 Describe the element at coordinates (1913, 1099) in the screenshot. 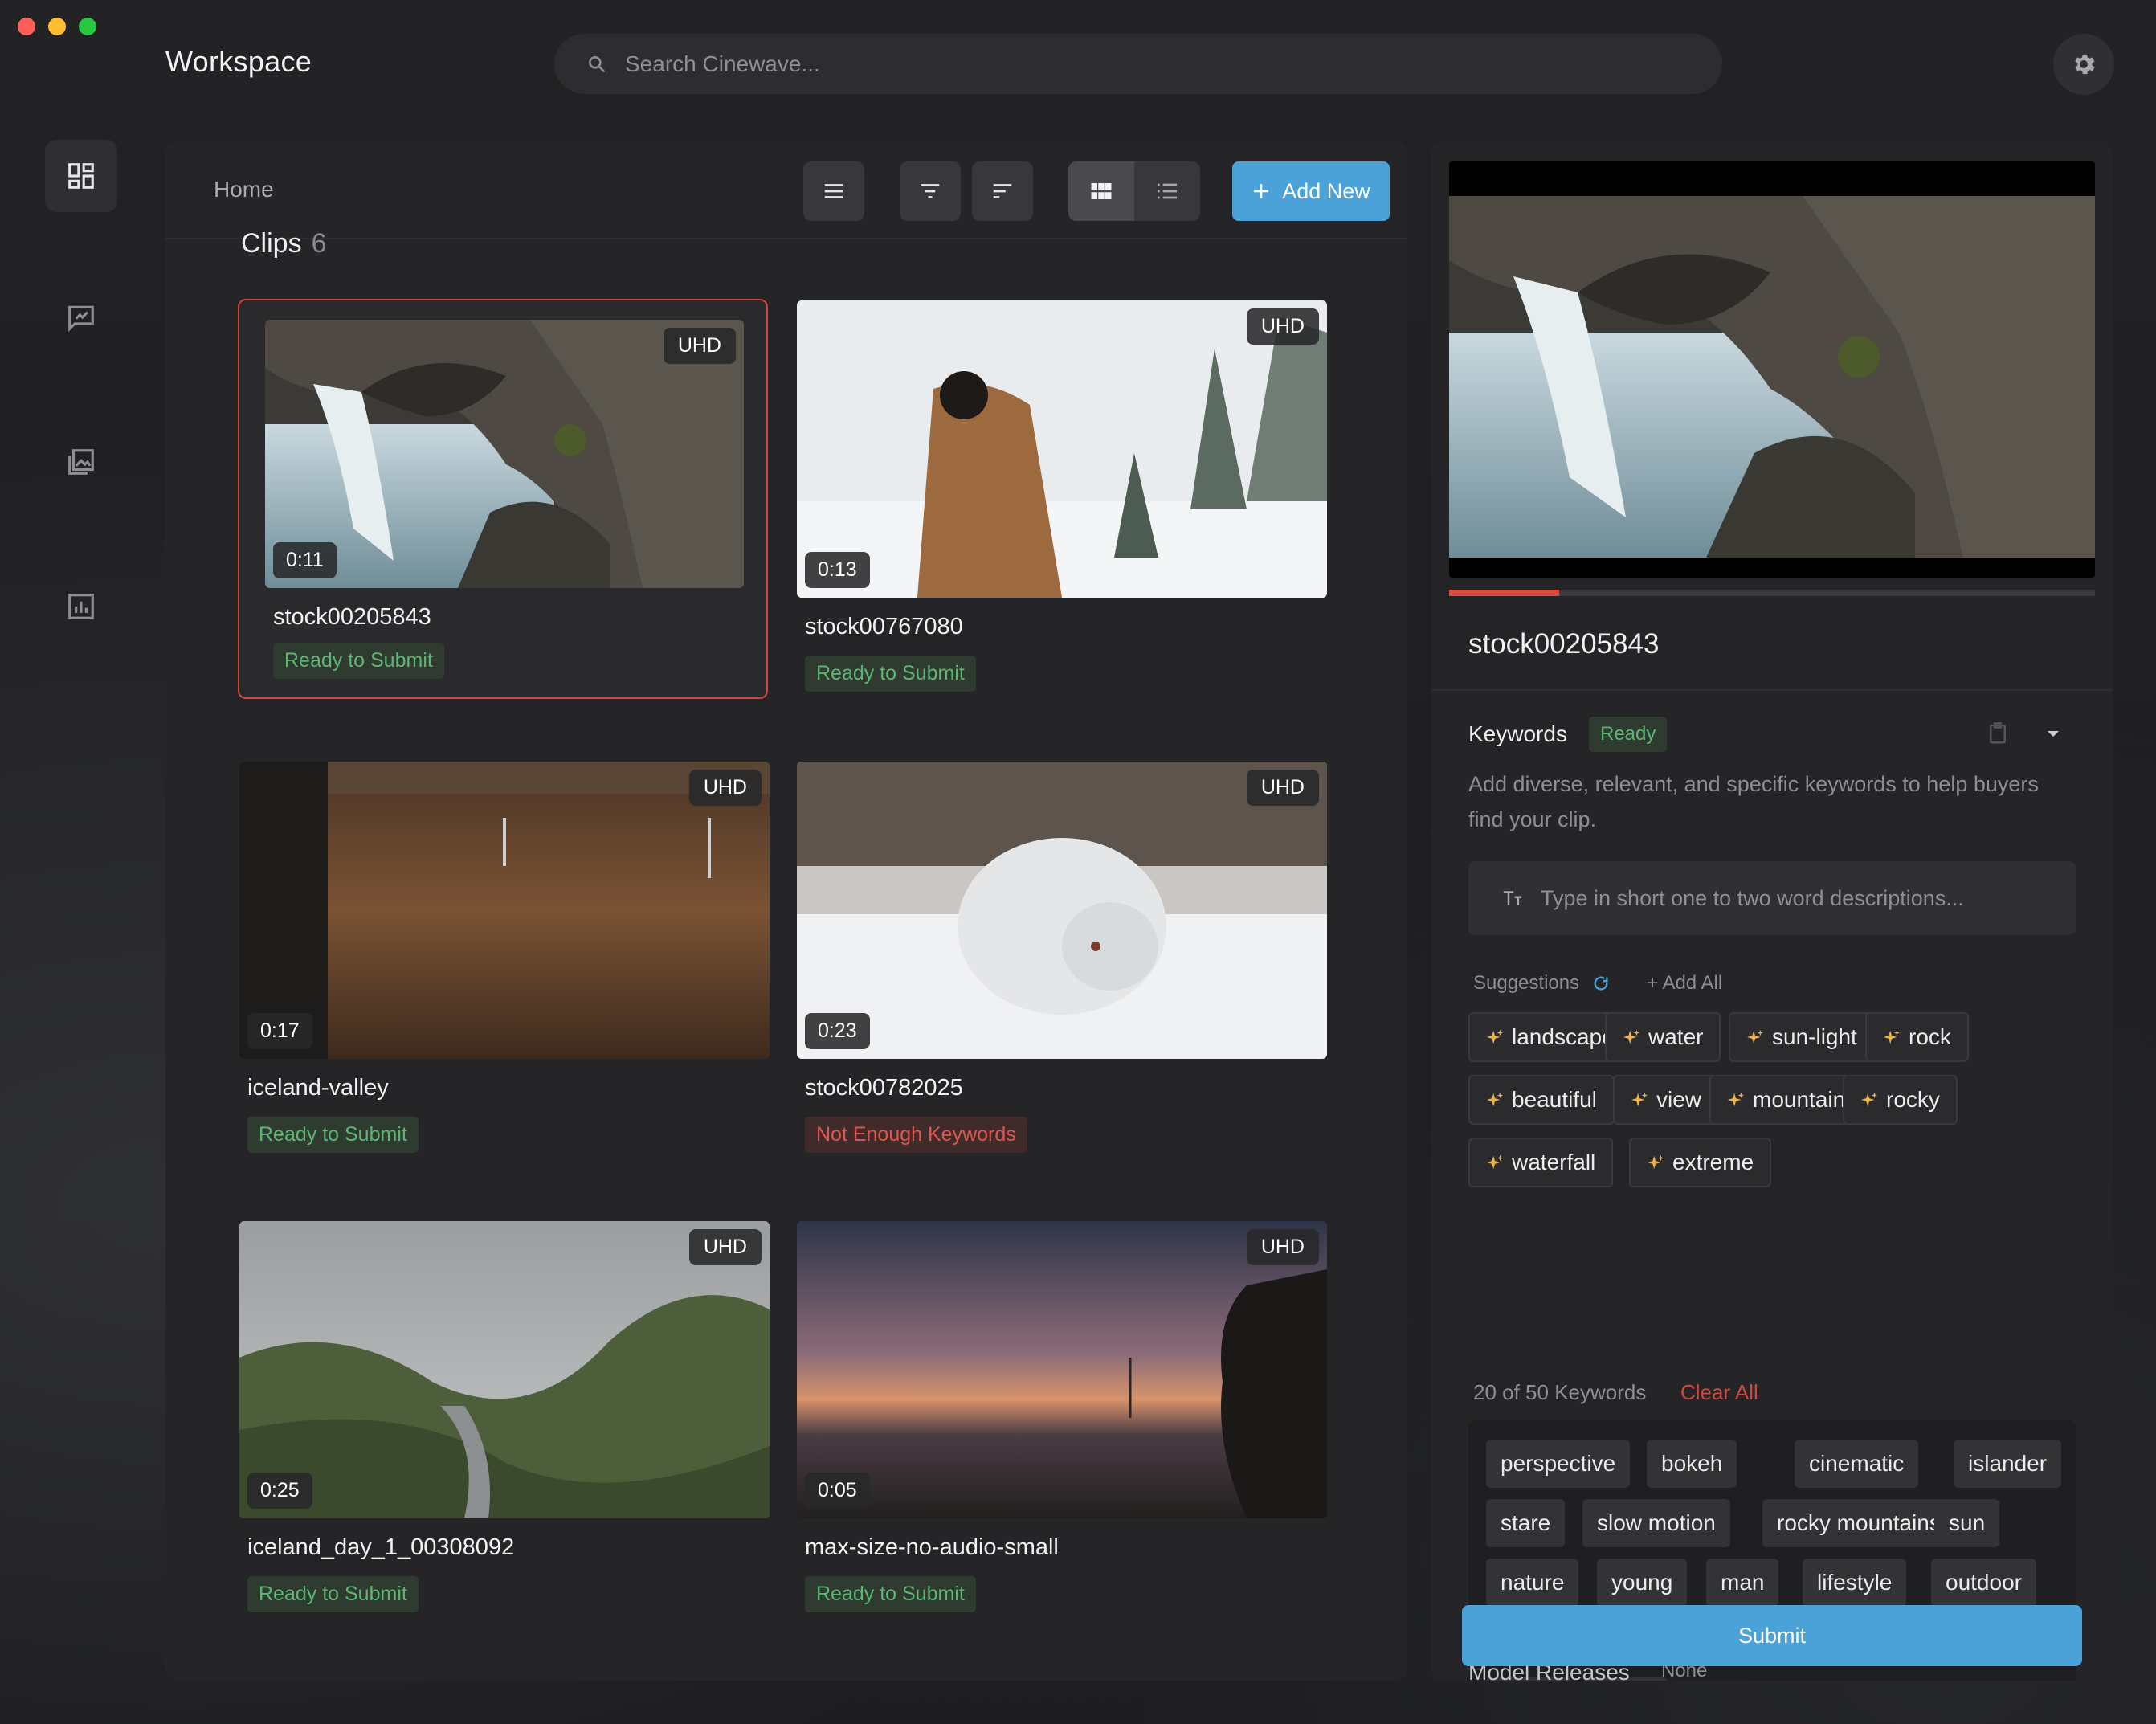

I see `suggestion-chip-label: rocky` at that location.